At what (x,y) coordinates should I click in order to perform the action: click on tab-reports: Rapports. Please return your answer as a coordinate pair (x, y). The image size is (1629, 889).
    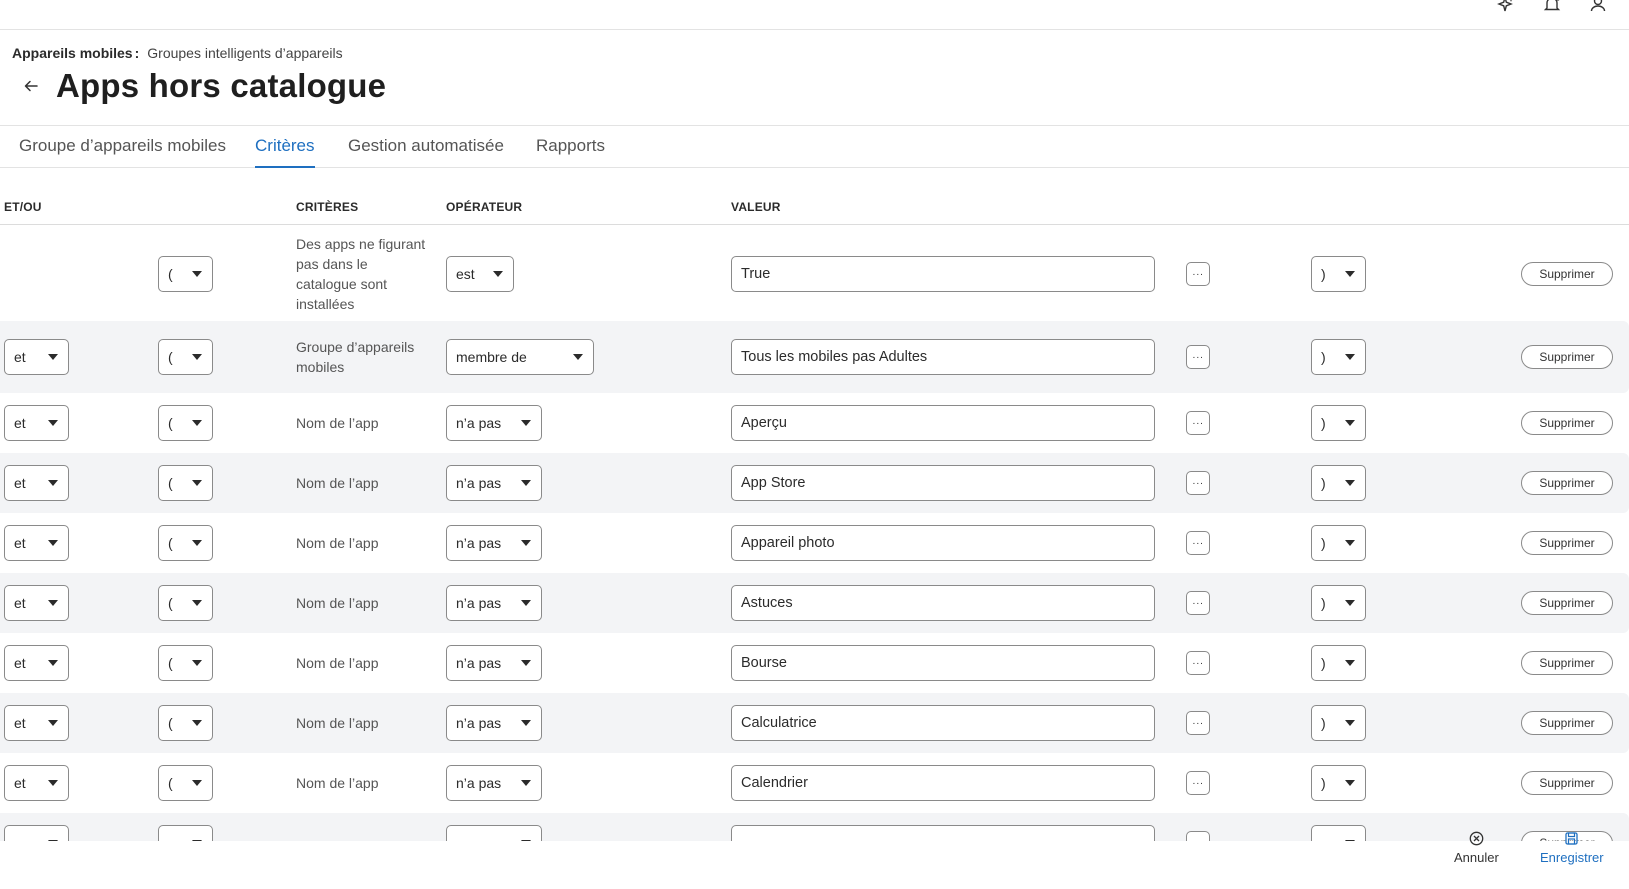
    Looking at the image, I should click on (570, 146).